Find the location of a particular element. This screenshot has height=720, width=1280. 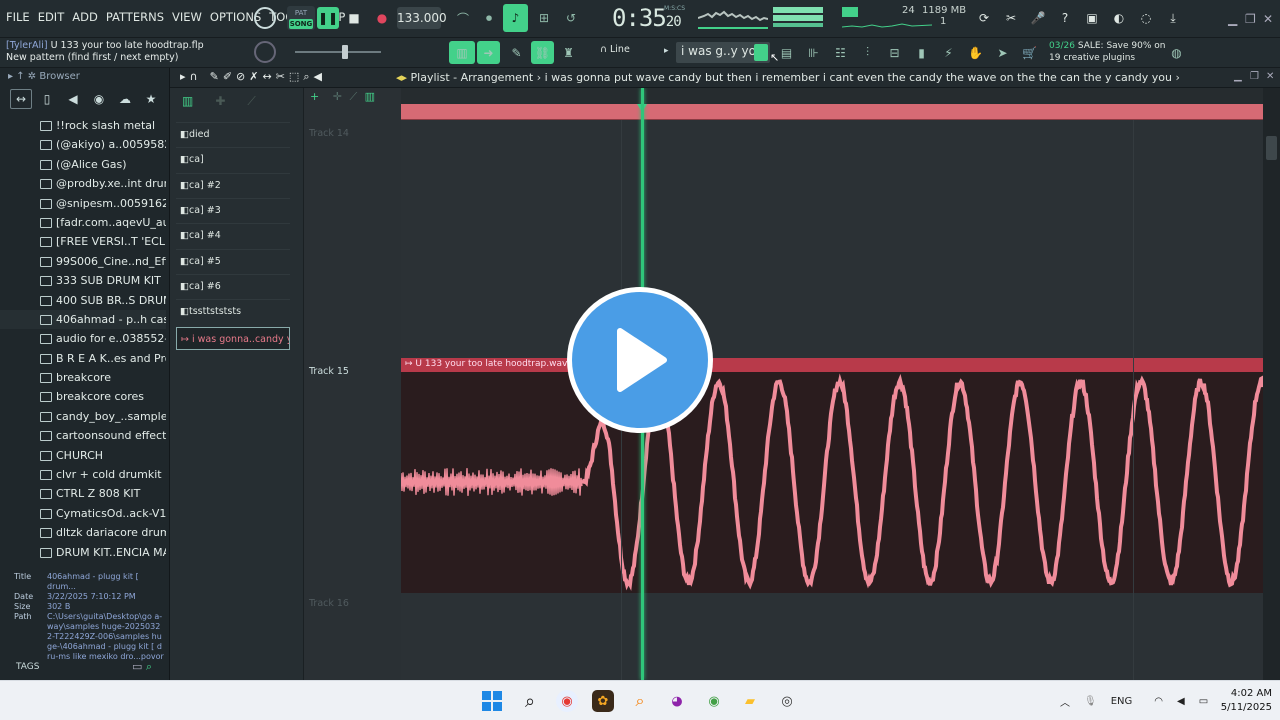

tools-button: ✂ is located at coordinates (1011, 18).